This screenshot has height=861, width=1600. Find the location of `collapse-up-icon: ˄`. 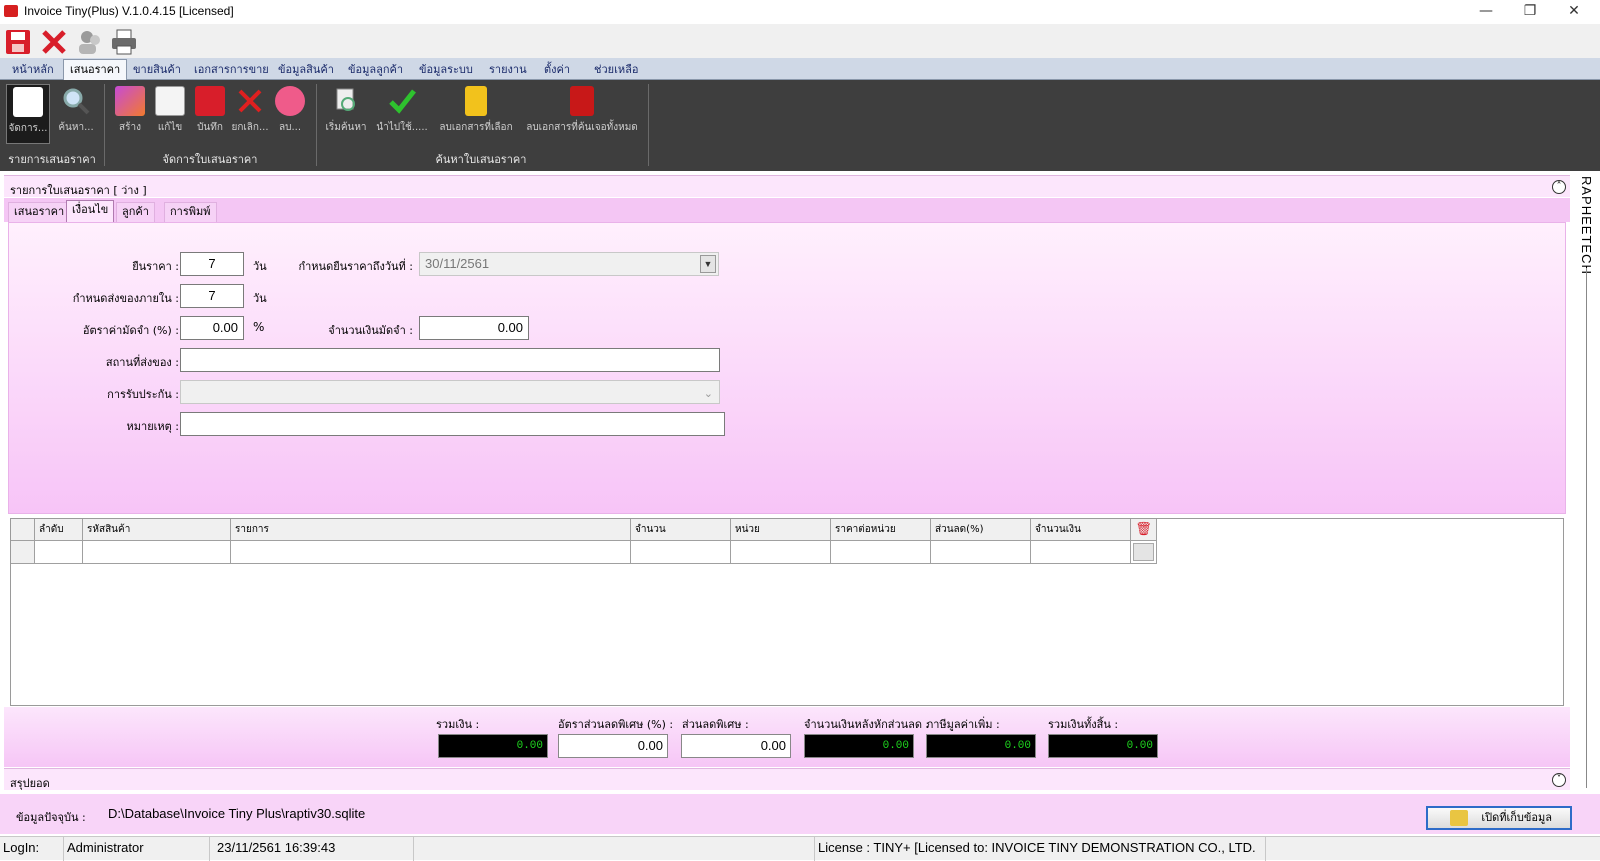

collapse-up-icon: ˄ is located at coordinates (1559, 187).